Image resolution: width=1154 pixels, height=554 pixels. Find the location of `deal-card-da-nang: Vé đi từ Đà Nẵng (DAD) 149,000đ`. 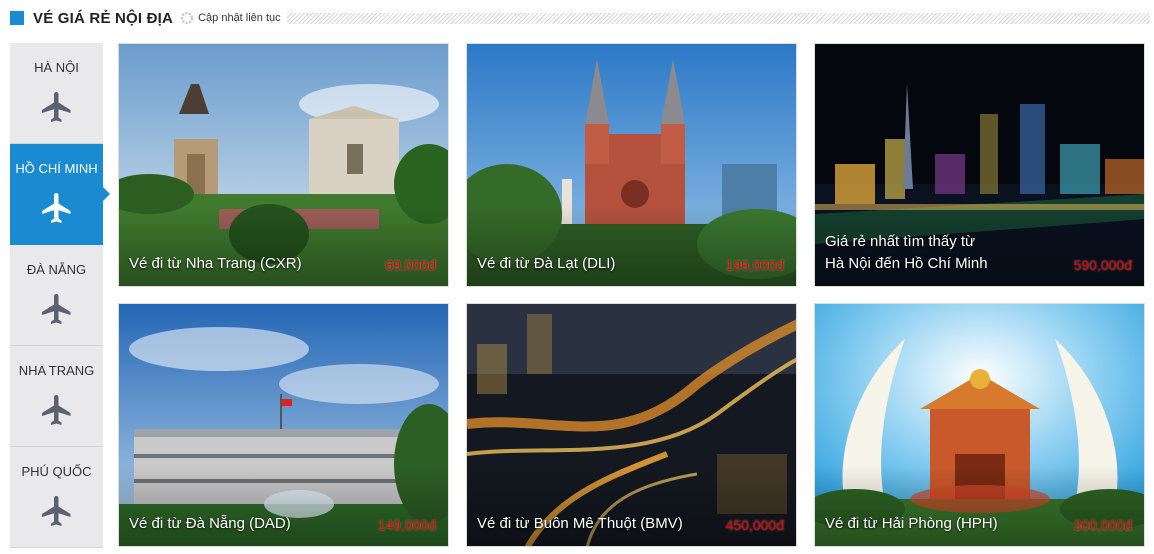

deal-card-da-nang: Vé đi từ Đà Nẵng (DAD) 149,000đ is located at coordinates (283, 425).